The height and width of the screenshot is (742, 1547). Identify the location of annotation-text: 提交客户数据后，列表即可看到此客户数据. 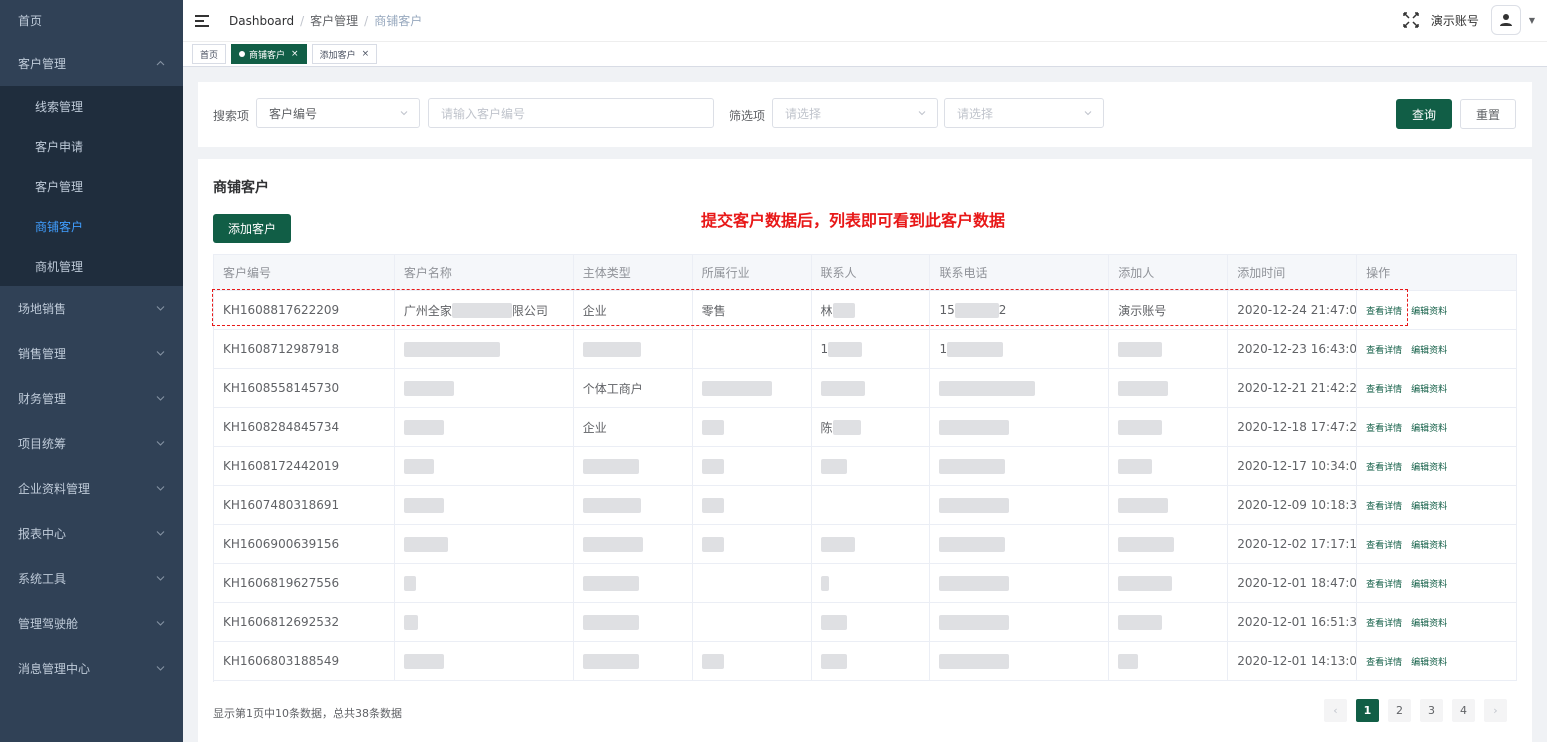
(853, 220).